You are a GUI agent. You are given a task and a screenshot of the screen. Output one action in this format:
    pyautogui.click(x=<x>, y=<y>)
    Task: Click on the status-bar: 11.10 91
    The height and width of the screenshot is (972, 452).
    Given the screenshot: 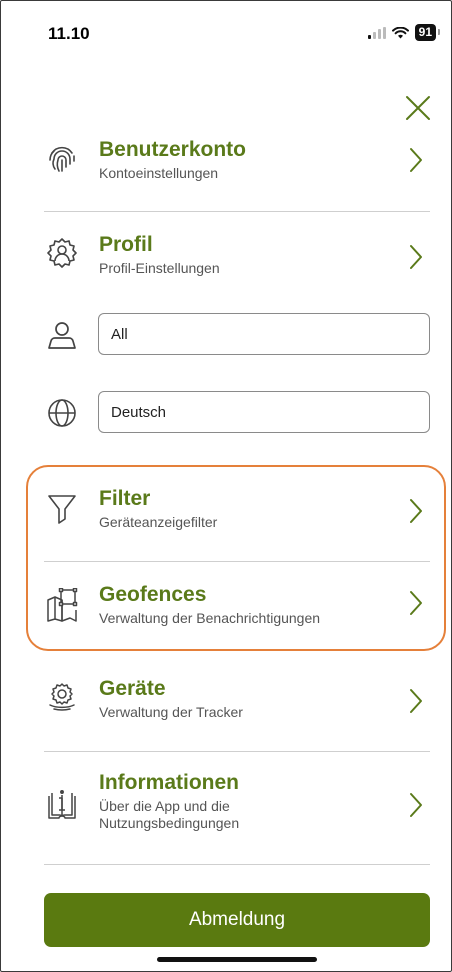 What is the action you would take?
    pyautogui.click(x=226, y=30)
    